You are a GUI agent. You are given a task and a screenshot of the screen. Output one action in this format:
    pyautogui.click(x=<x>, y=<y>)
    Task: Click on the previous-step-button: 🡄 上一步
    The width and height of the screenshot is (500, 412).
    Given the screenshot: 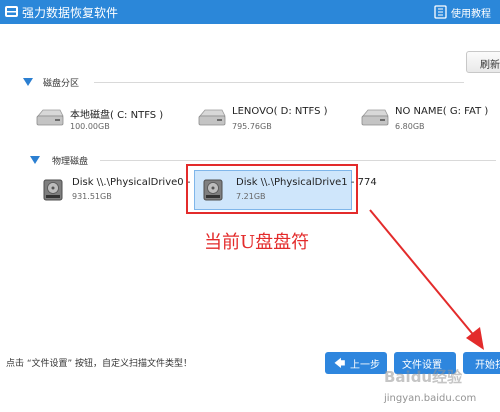 What is the action you would take?
    pyautogui.click(x=356, y=363)
    